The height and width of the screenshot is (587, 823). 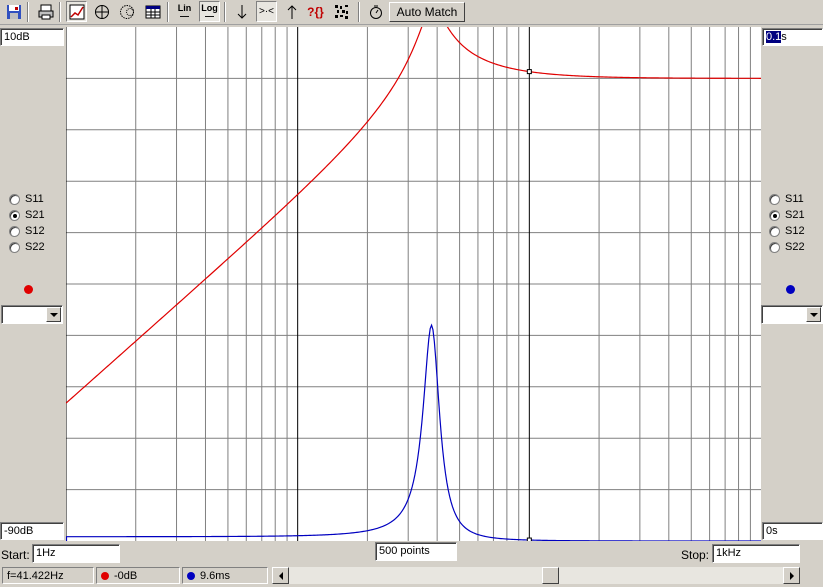 I want to click on left-radio-s12: S12, so click(x=33, y=231).